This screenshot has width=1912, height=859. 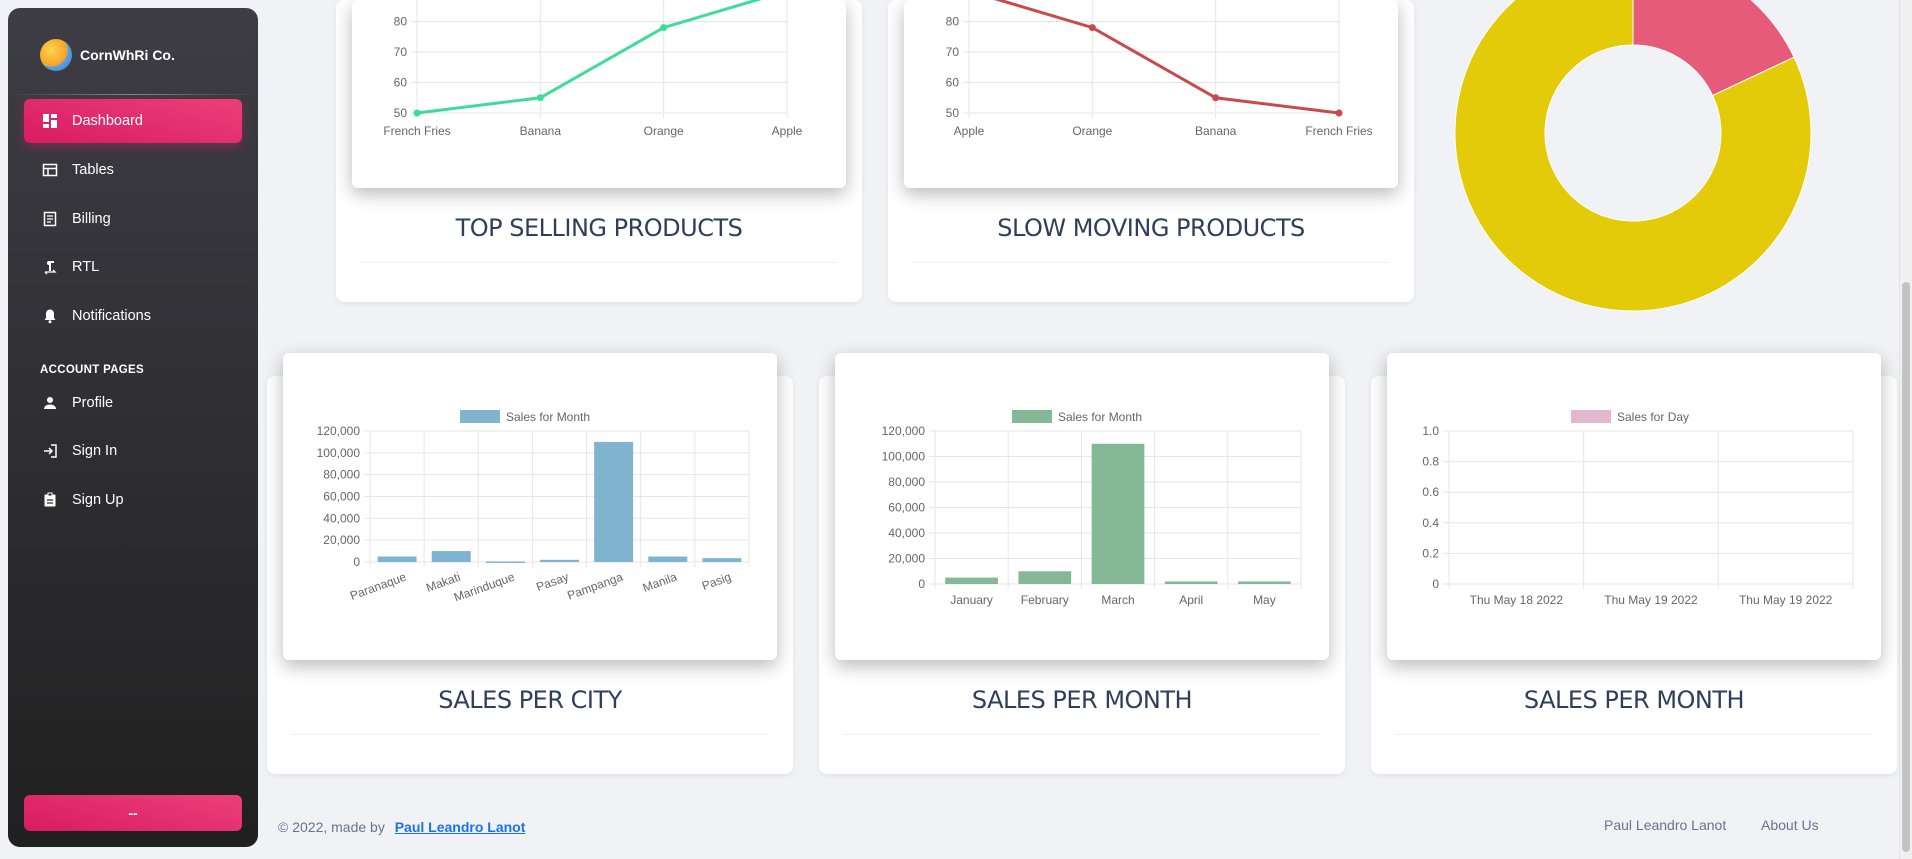 I want to click on y-tick-label: 70, so click(x=953, y=52).